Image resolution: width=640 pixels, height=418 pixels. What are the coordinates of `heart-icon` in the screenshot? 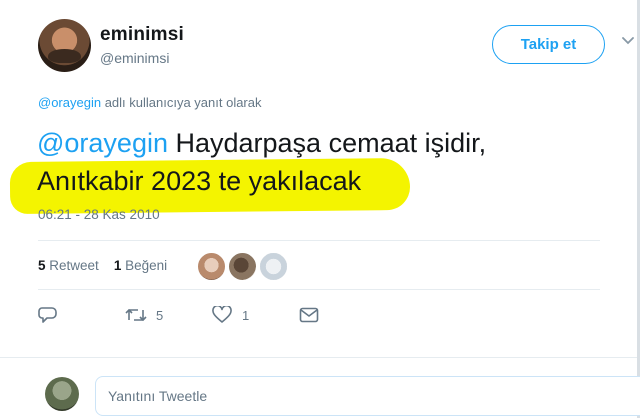 It's located at (222, 314).